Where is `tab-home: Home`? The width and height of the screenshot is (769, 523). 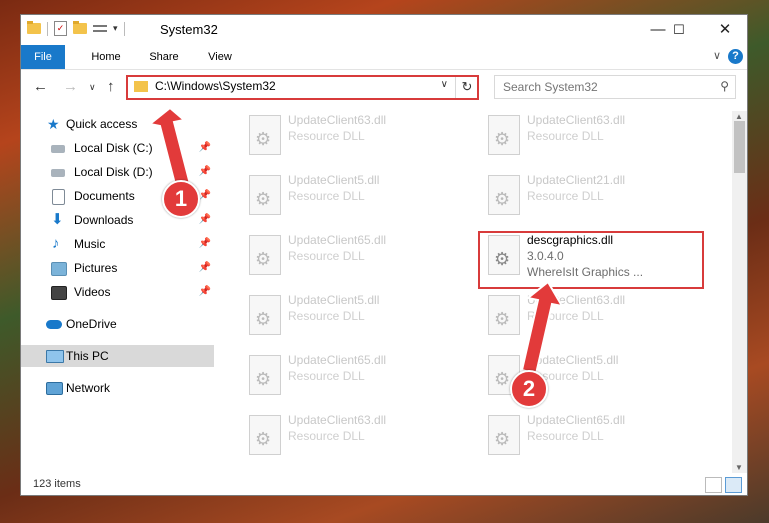 tab-home: Home is located at coordinates (106, 57).